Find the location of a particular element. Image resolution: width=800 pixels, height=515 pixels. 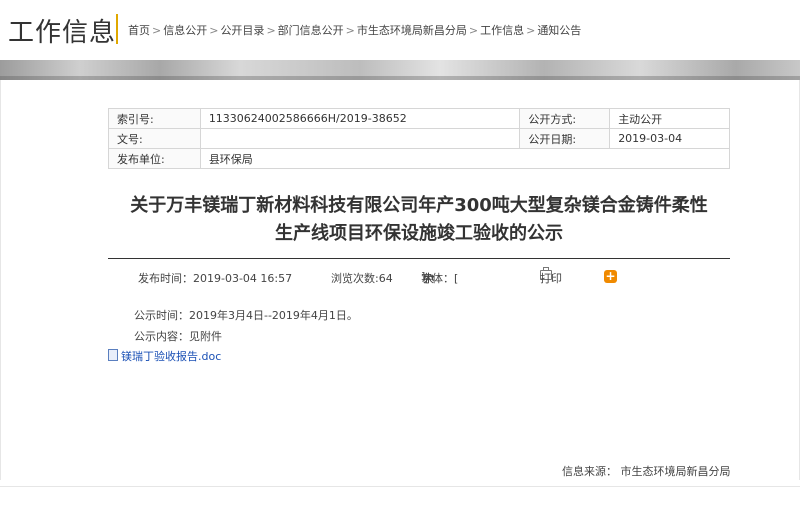

notice-period: 公示时间：2019年3月4日--2019年4月1日。 is located at coordinates (246, 315).